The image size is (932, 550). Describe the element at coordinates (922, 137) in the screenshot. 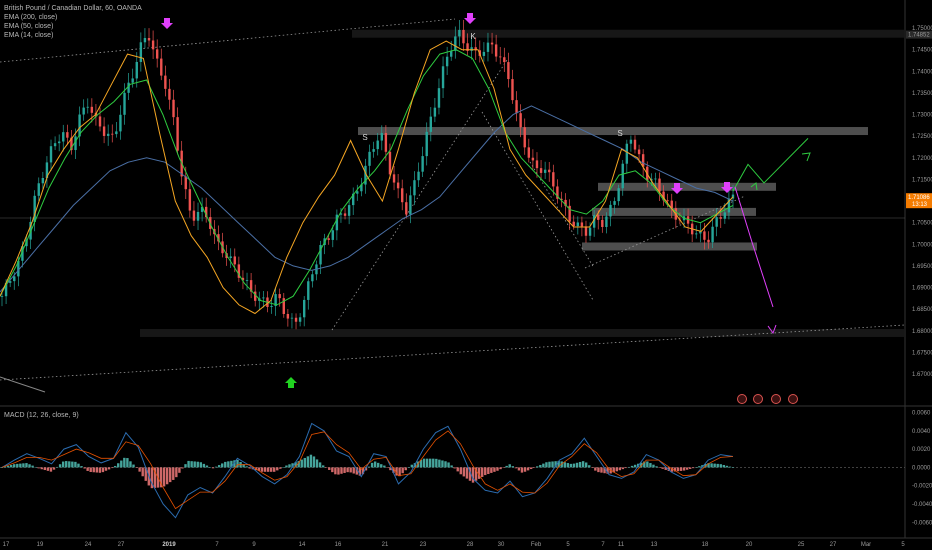

I see `price-tick-label: 1.72500` at that location.